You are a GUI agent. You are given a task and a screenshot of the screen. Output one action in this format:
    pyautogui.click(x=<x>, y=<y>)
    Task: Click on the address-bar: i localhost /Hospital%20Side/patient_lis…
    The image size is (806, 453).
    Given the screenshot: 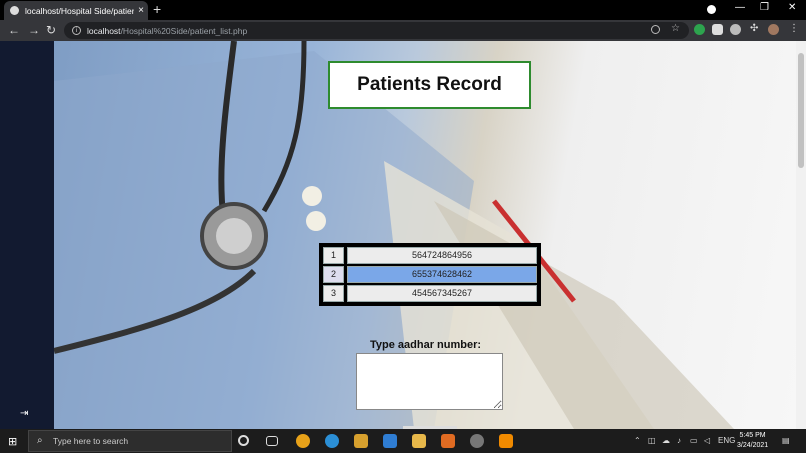 What is the action you would take?
    pyautogui.click(x=376, y=30)
    